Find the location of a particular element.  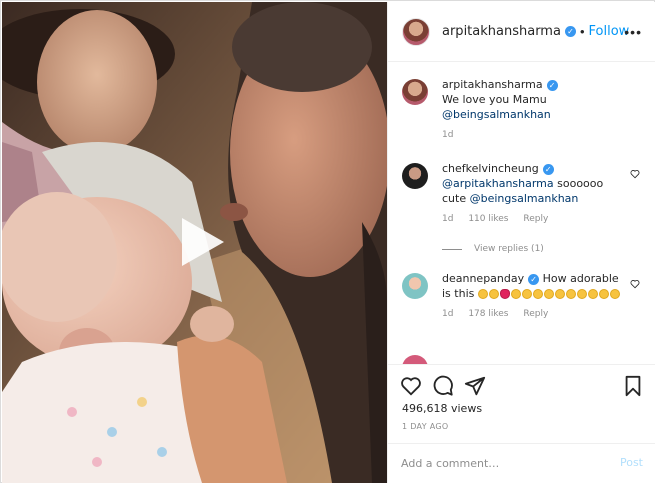

comment-meta: 1d is located at coordinates (542, 135).